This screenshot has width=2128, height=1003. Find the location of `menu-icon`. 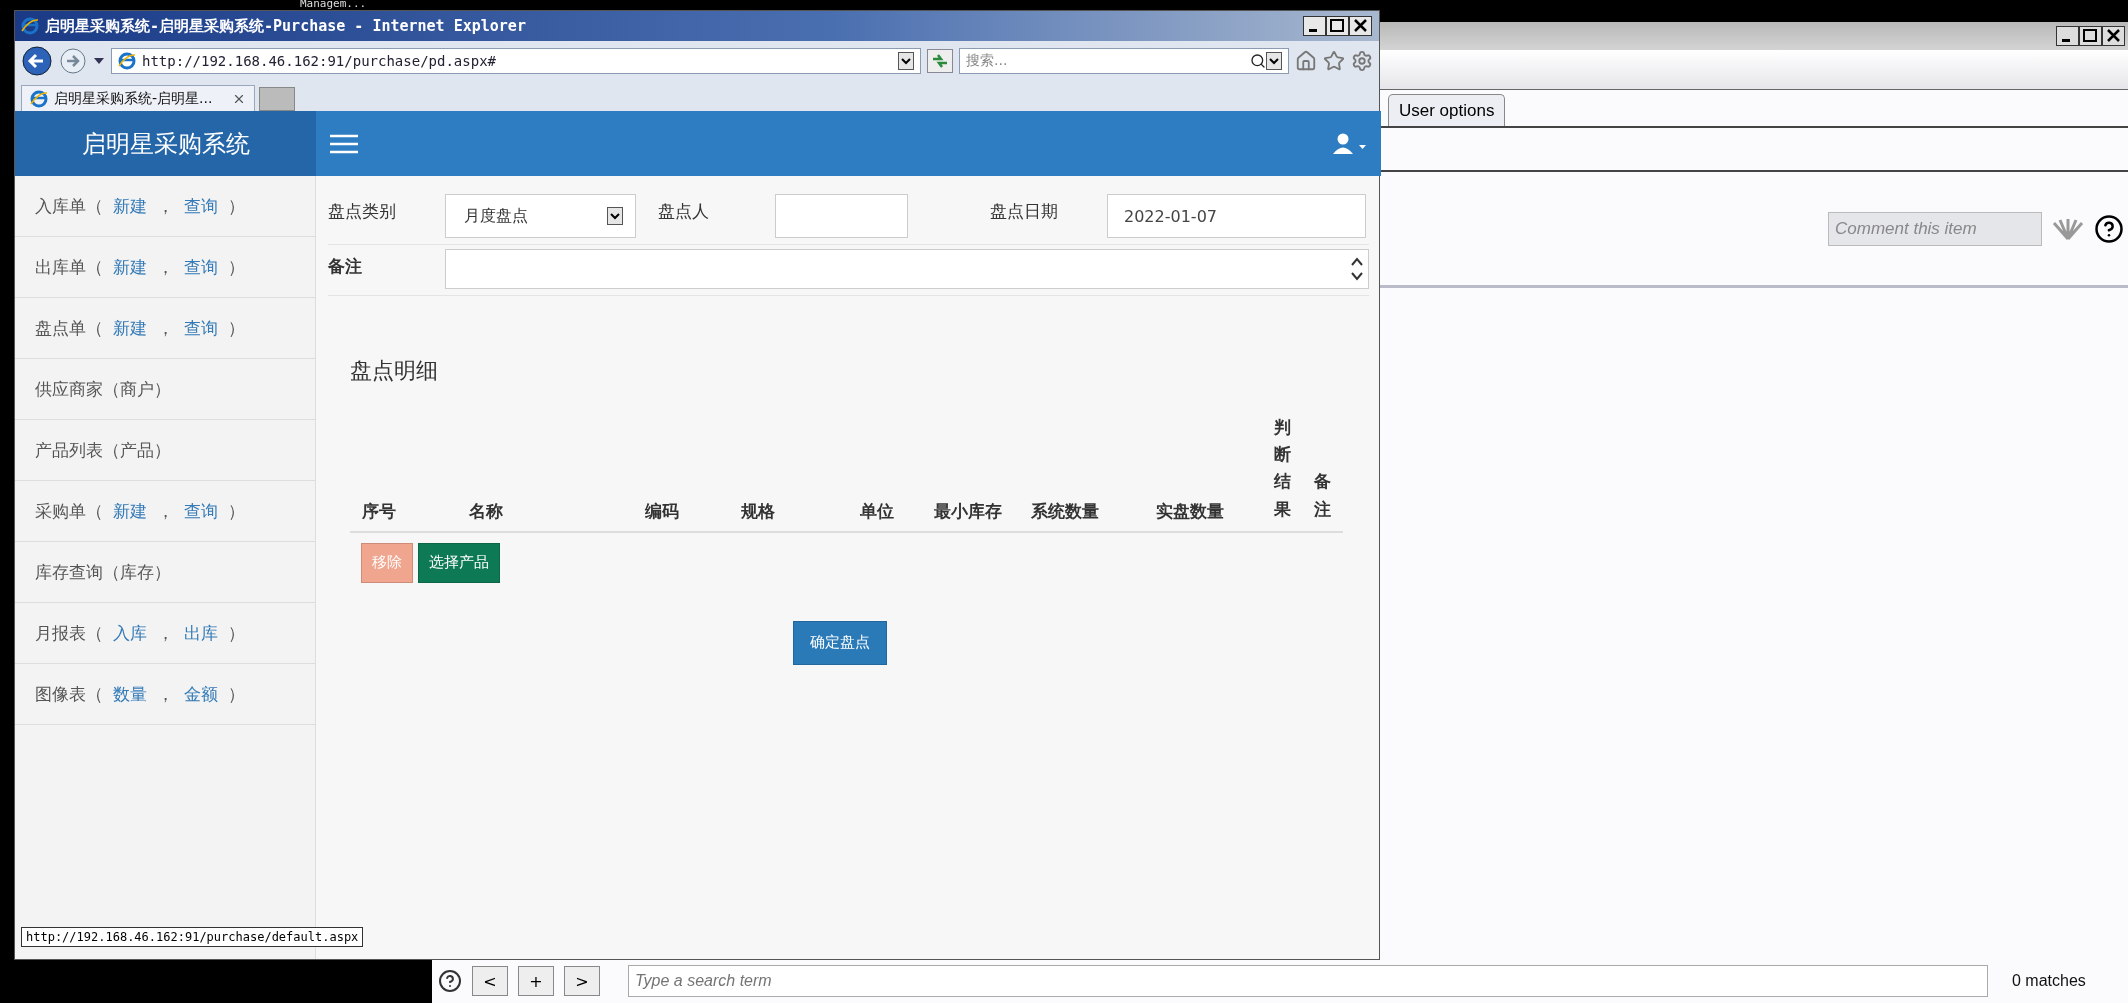

menu-icon is located at coordinates (344, 143).